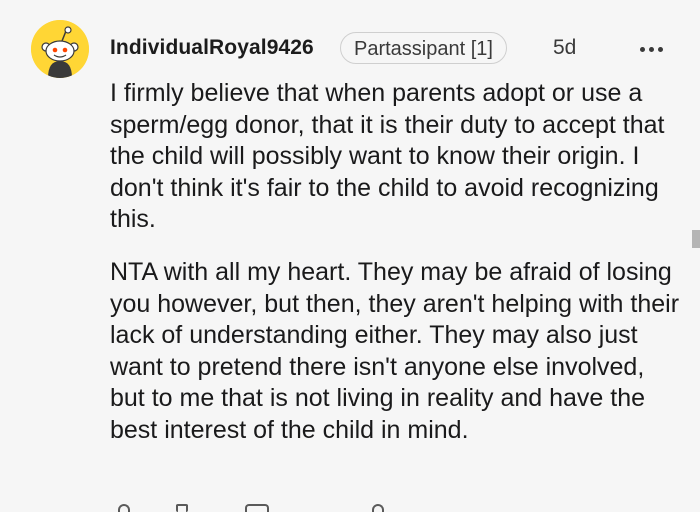 Image resolution: width=700 pixels, height=512 pixels. Describe the element at coordinates (652, 49) in the screenshot. I see `more-options-icon` at that location.